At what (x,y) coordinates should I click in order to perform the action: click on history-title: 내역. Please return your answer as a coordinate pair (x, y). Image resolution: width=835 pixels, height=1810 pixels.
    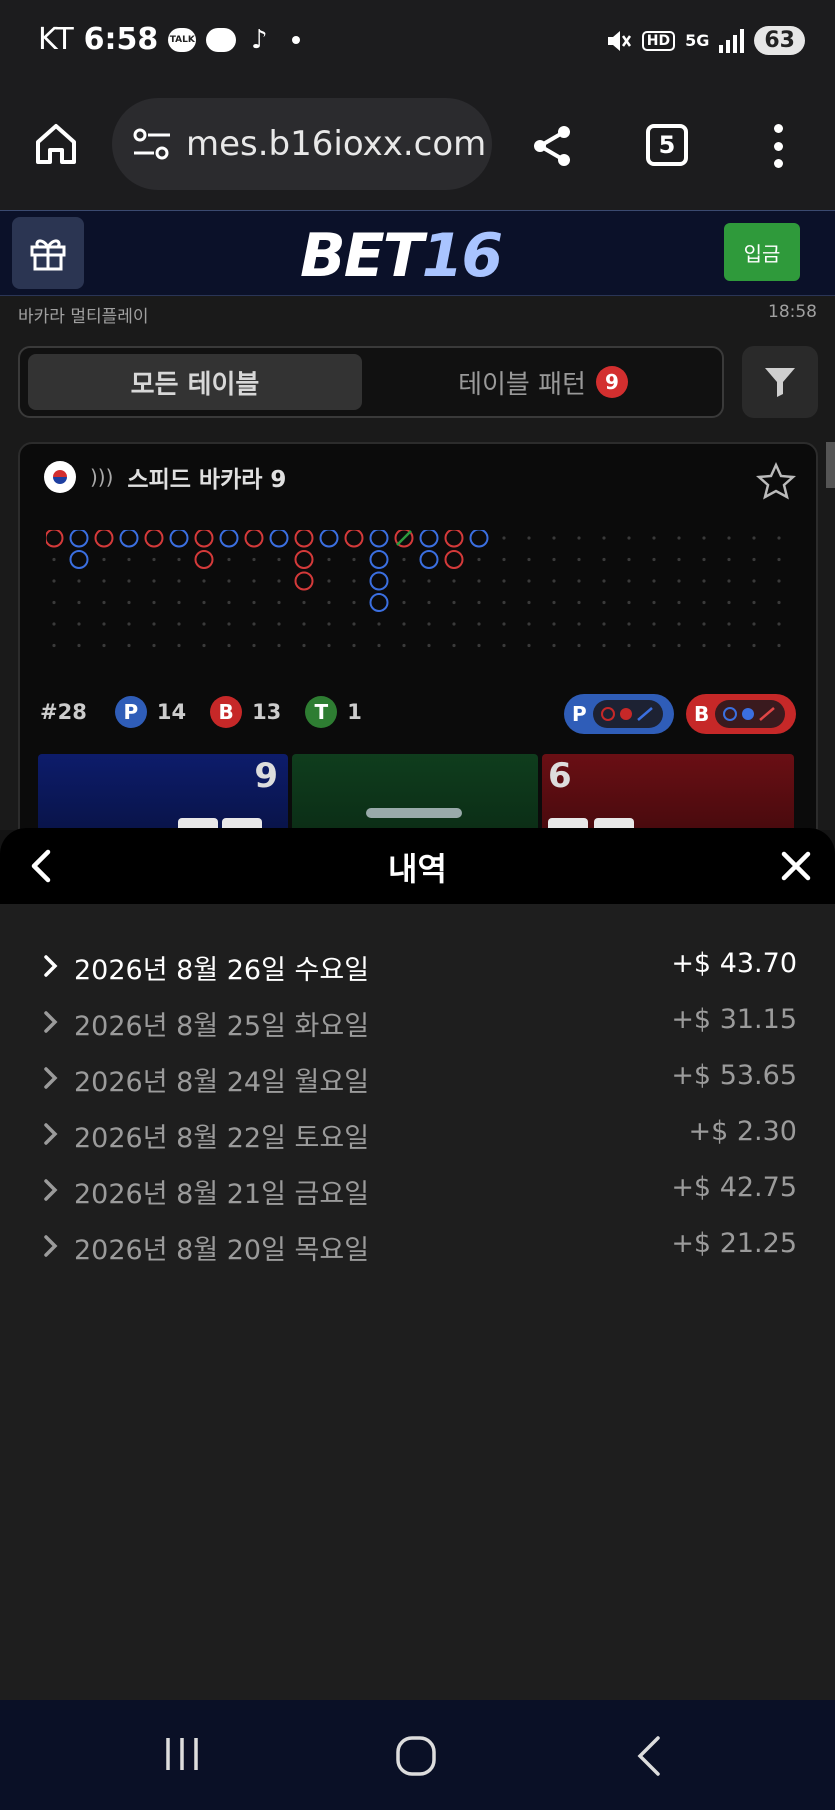
    Looking at the image, I should click on (417, 869).